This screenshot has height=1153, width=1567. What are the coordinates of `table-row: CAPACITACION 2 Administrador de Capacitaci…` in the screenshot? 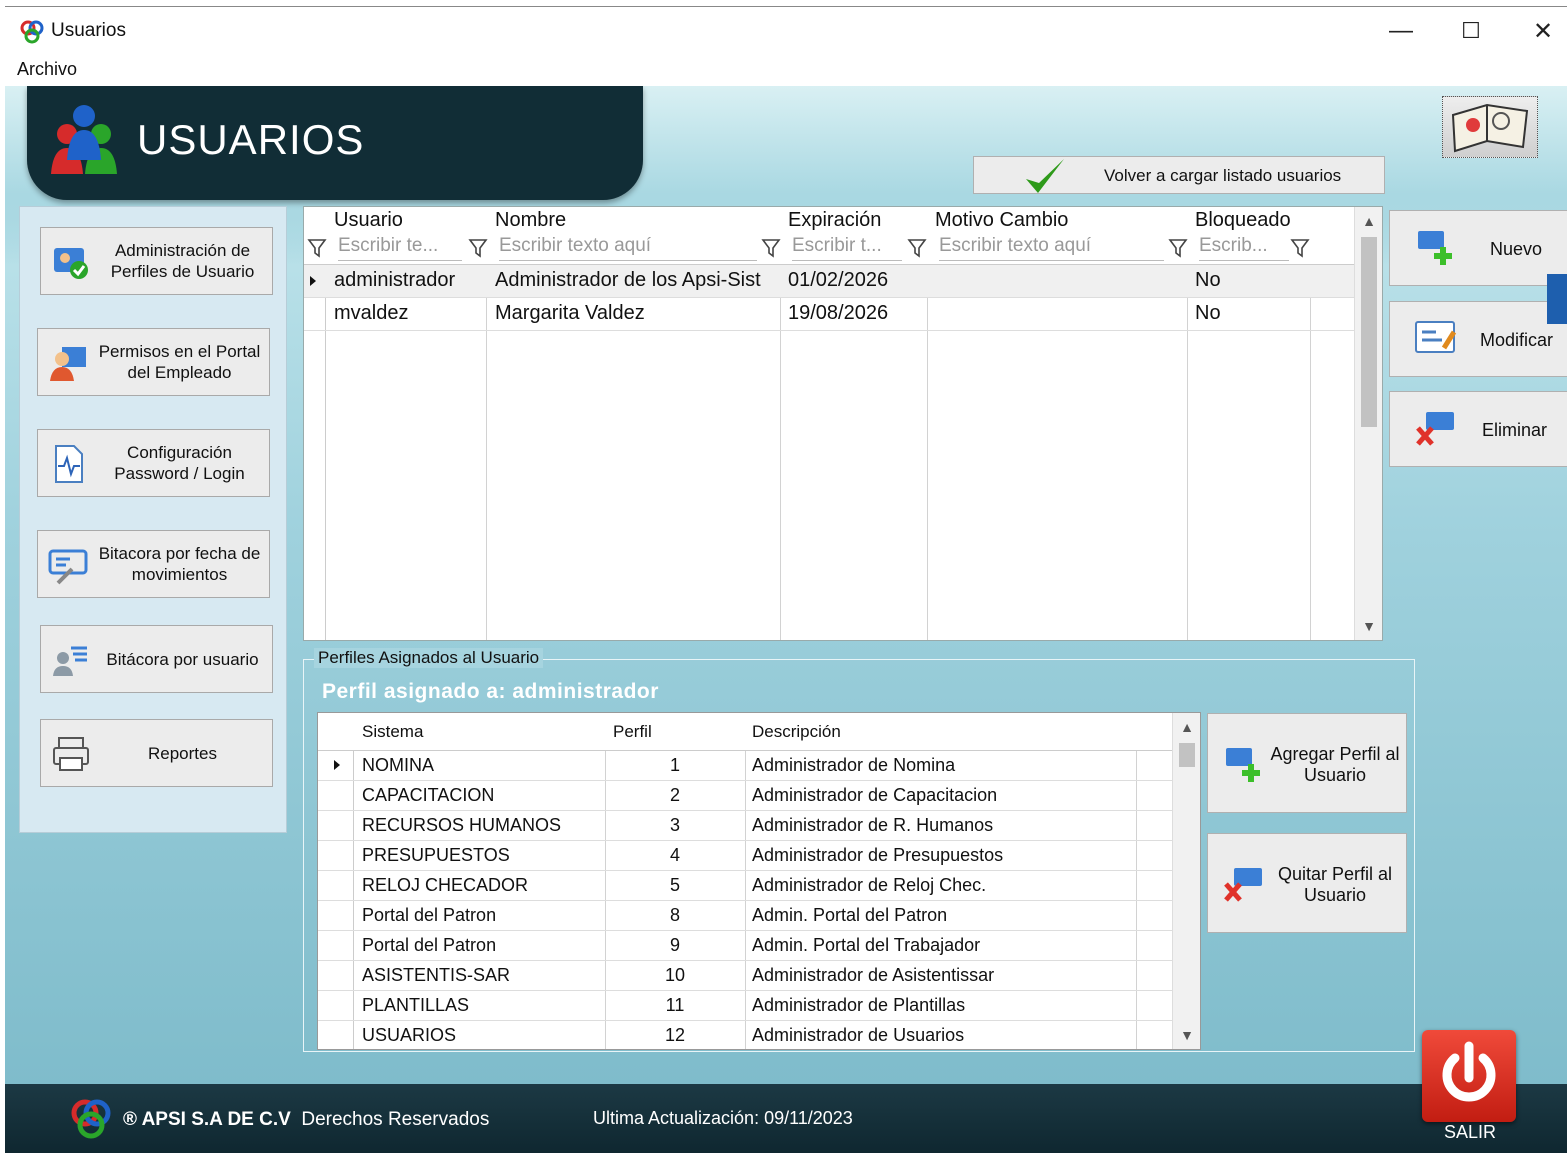 It's located at (745, 796).